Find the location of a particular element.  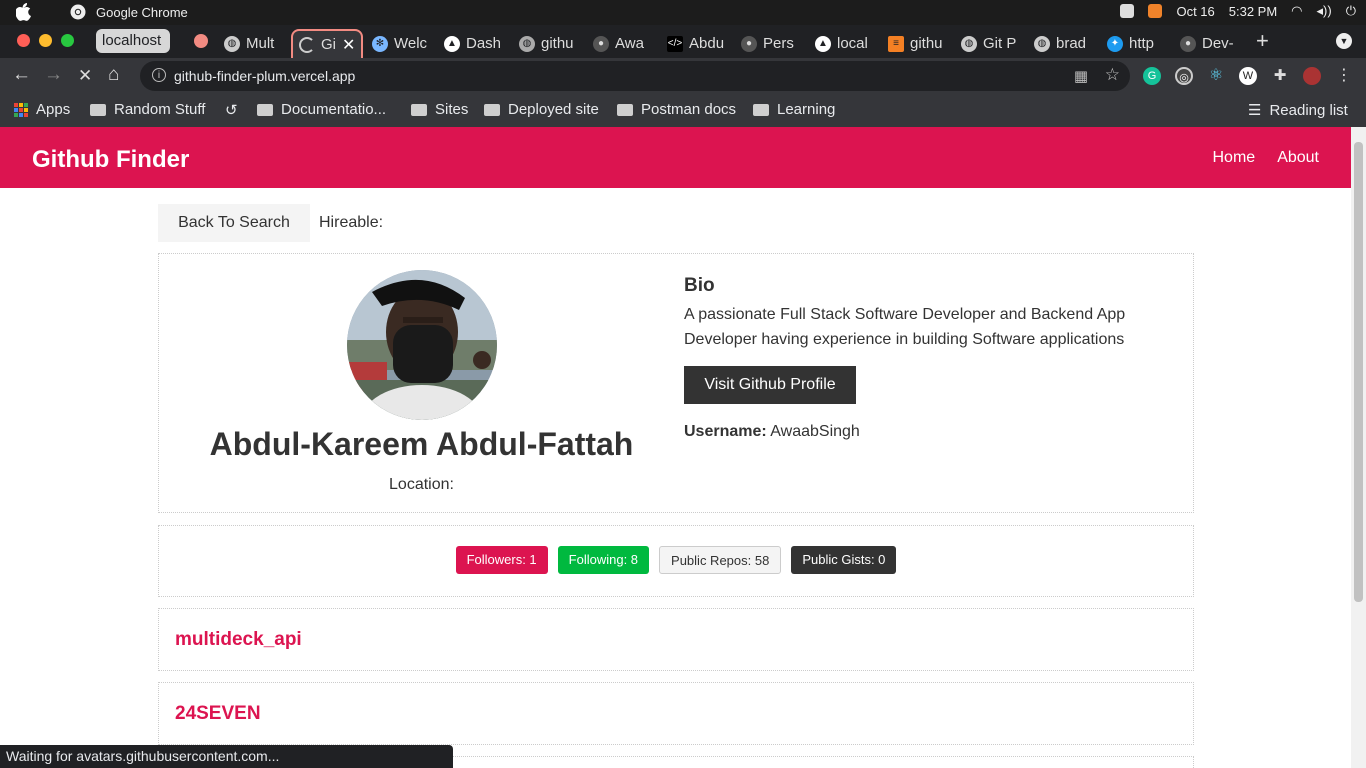

bookmark-sites: Sites is located at coordinates (439, 109).